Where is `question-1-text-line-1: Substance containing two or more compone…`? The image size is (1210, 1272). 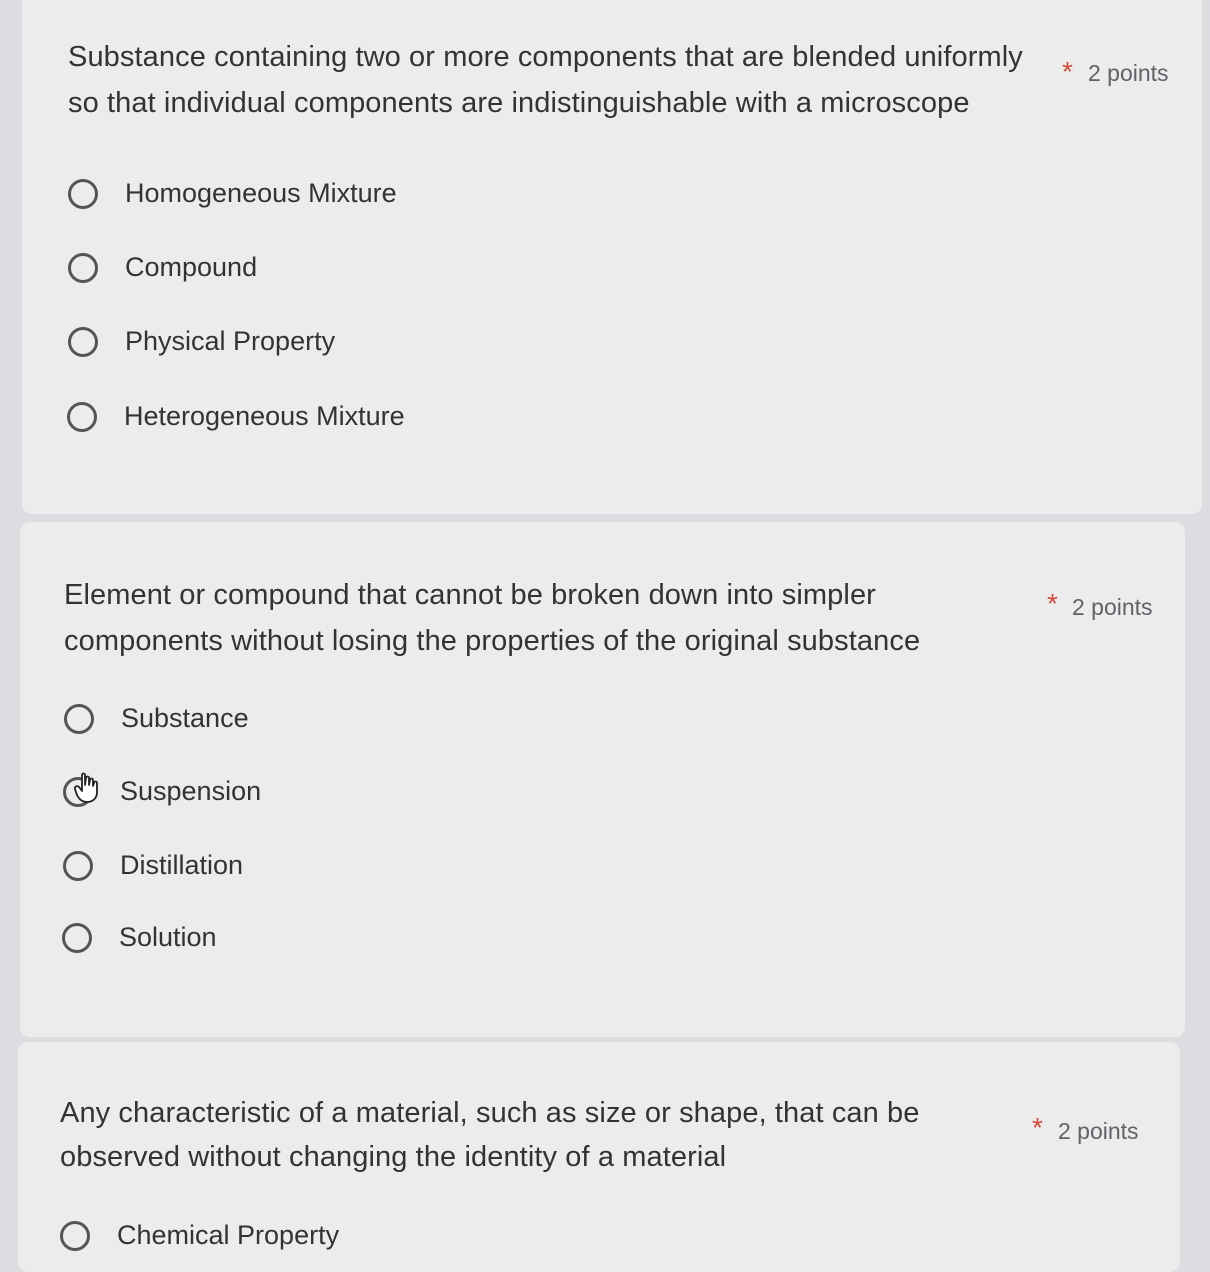
question-1-text-line-1: Substance containing two or more compone… is located at coordinates (545, 57).